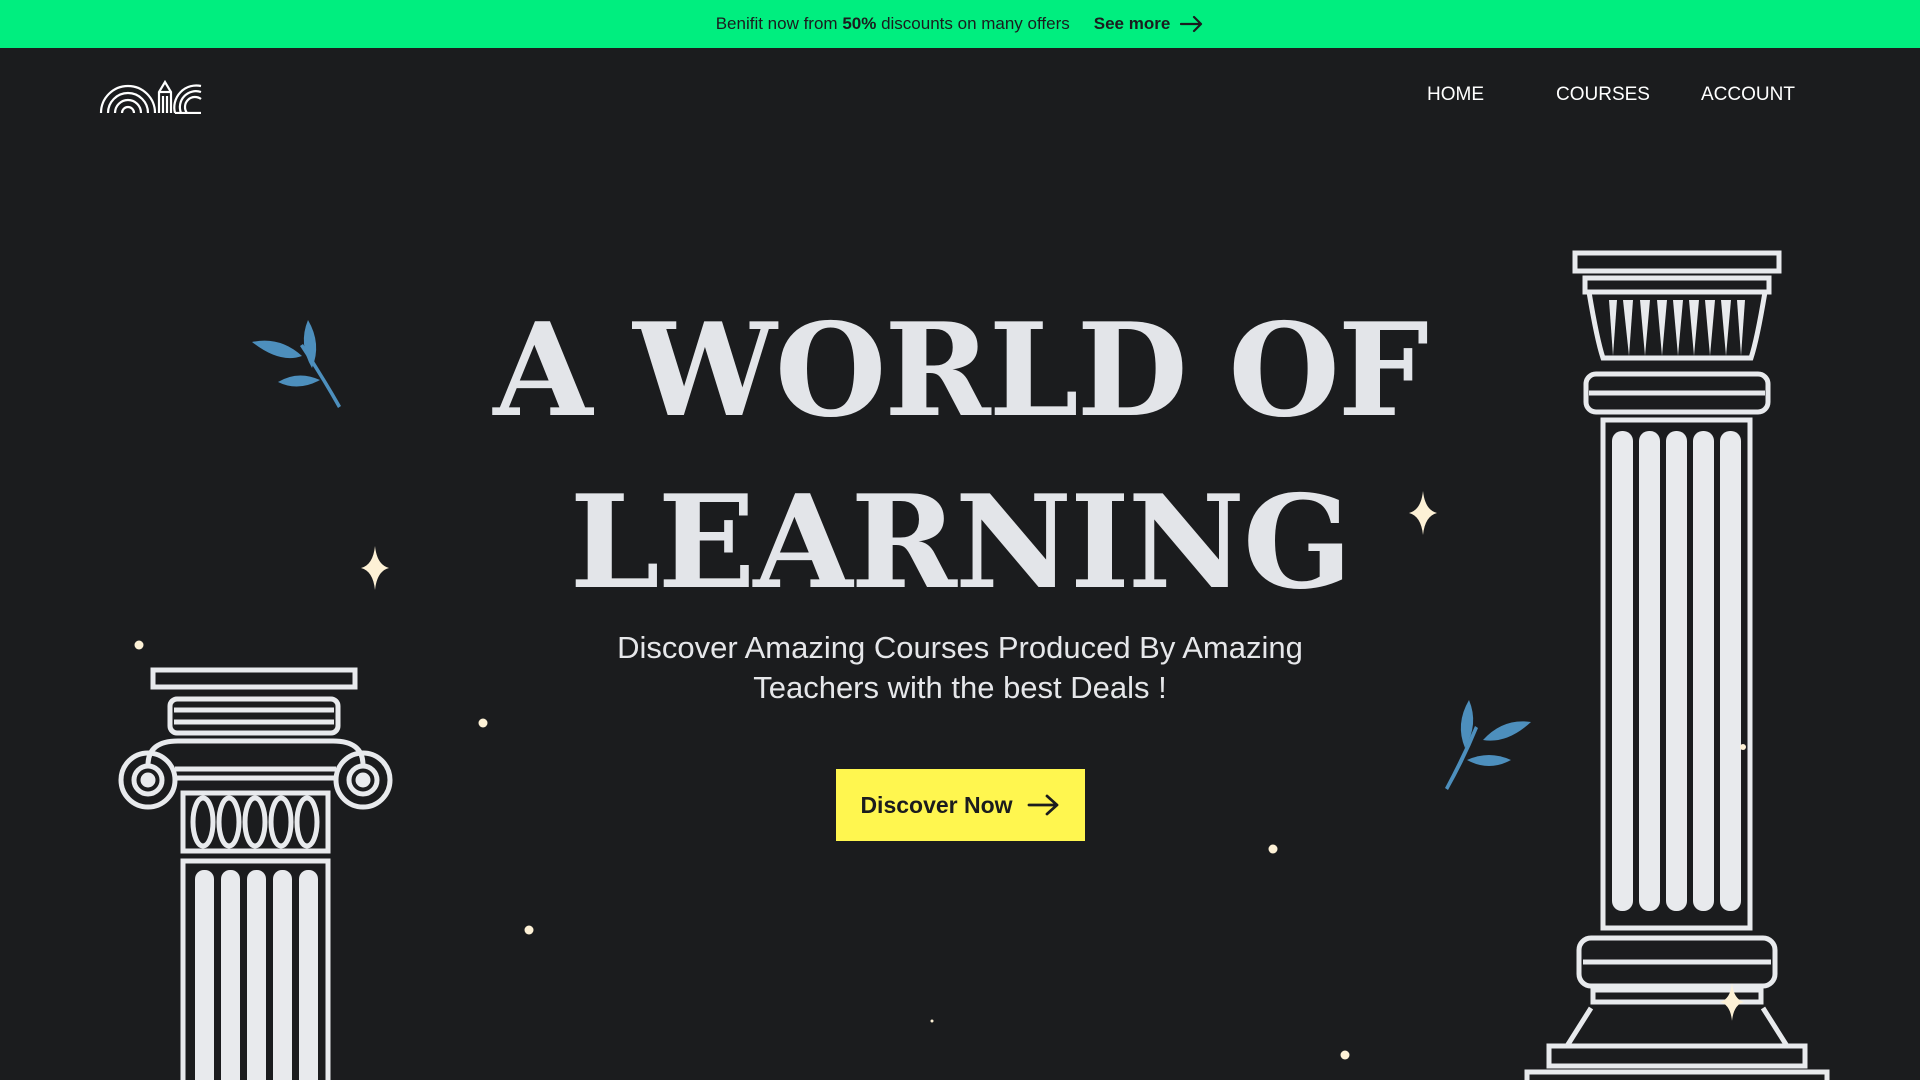 The image size is (1920, 1080). Describe the element at coordinates (1042, 805) in the screenshot. I see `arrow-right-icon` at that location.